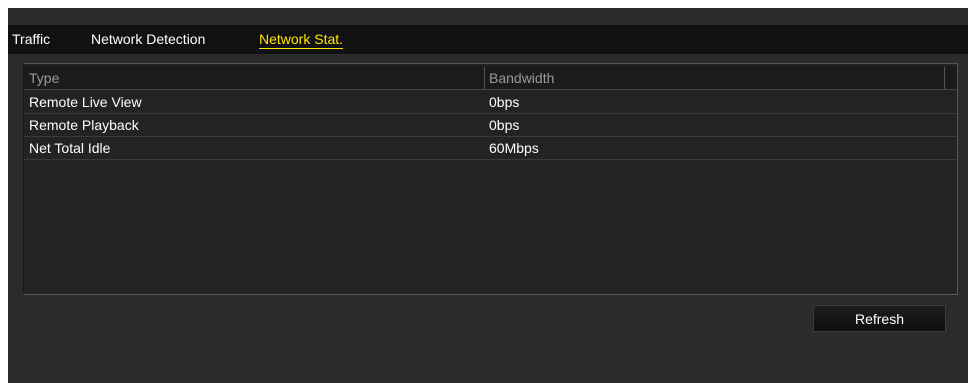 The width and height of the screenshot is (968, 383). What do you see at coordinates (70, 148) in the screenshot?
I see `row-type: Net Total Idle` at bounding box center [70, 148].